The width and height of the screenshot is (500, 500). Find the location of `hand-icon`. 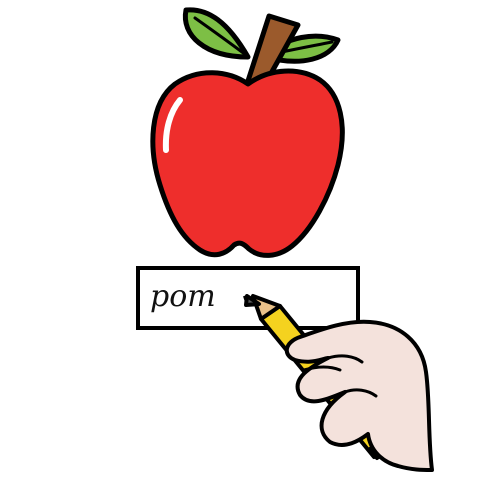

hand-icon is located at coordinates (359, 395).